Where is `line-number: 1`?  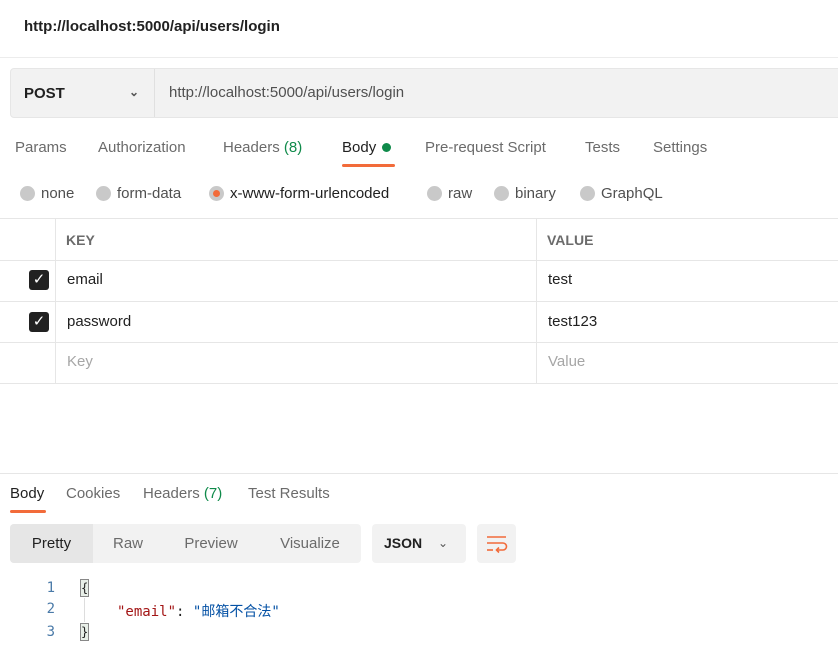 line-number: 1 is located at coordinates (50, 588).